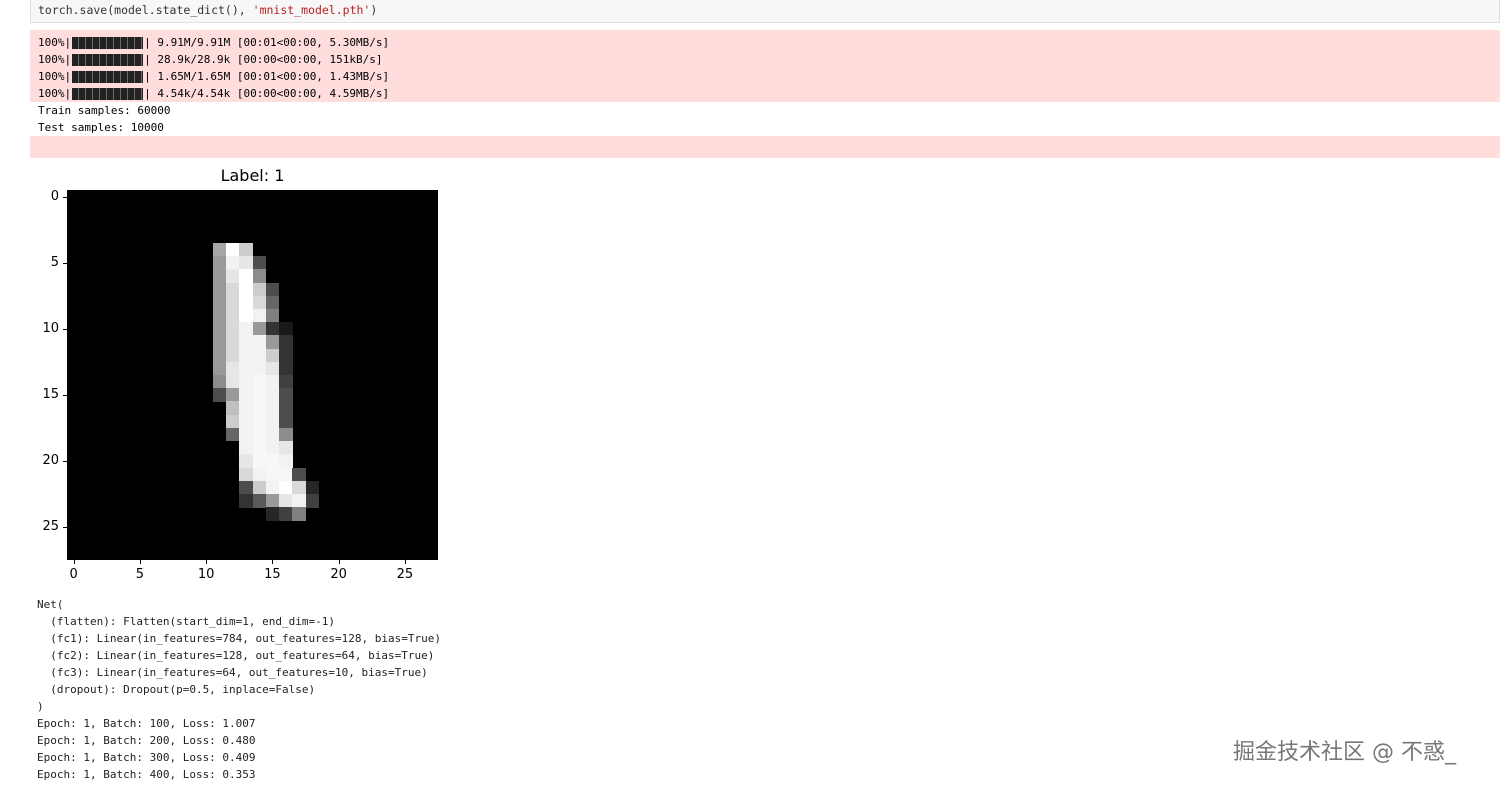 This screenshot has height=787, width=1505. What do you see at coordinates (140, 574) in the screenshot?
I see `x-tick-label: 5` at bounding box center [140, 574].